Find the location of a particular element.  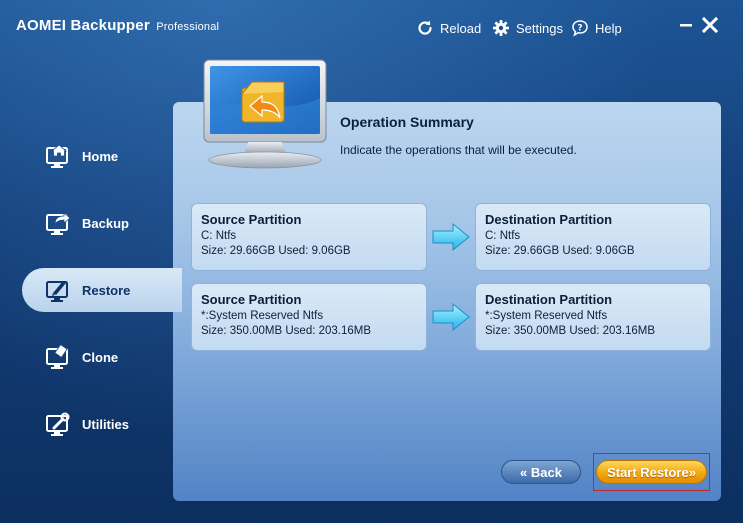

help-button: ? Help is located at coordinates (596, 28).